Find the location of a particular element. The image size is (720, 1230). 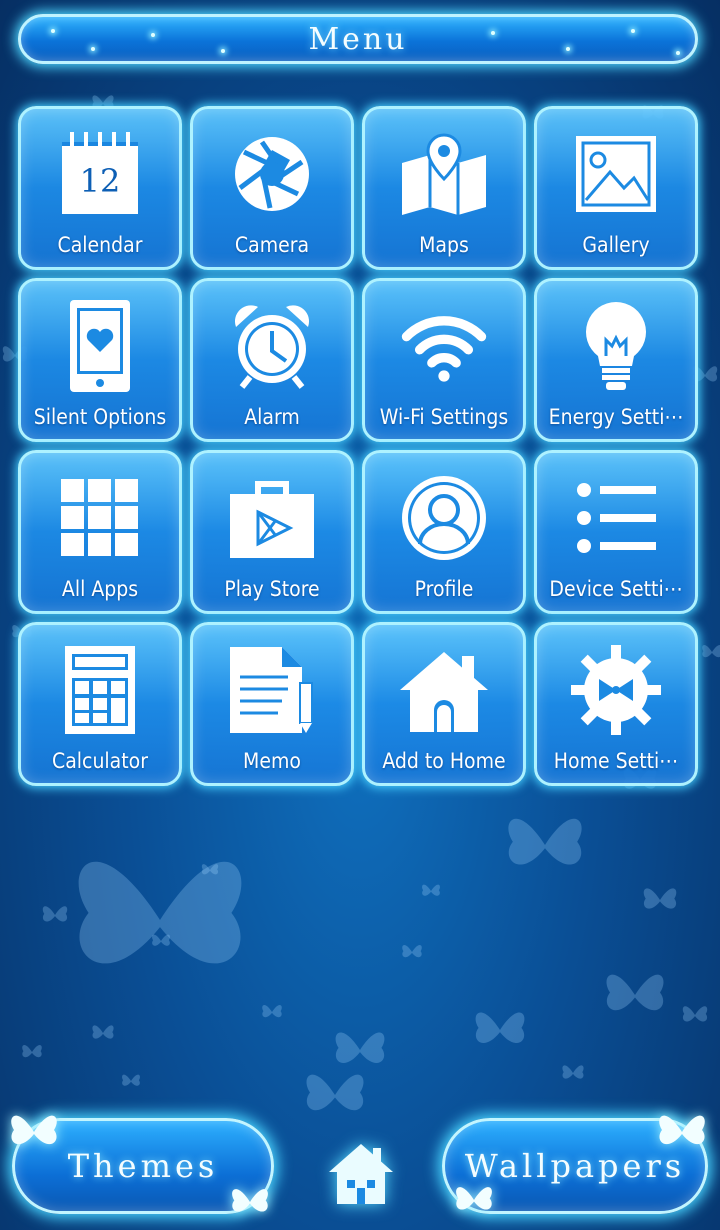

grid-icon is located at coordinates (100, 518).